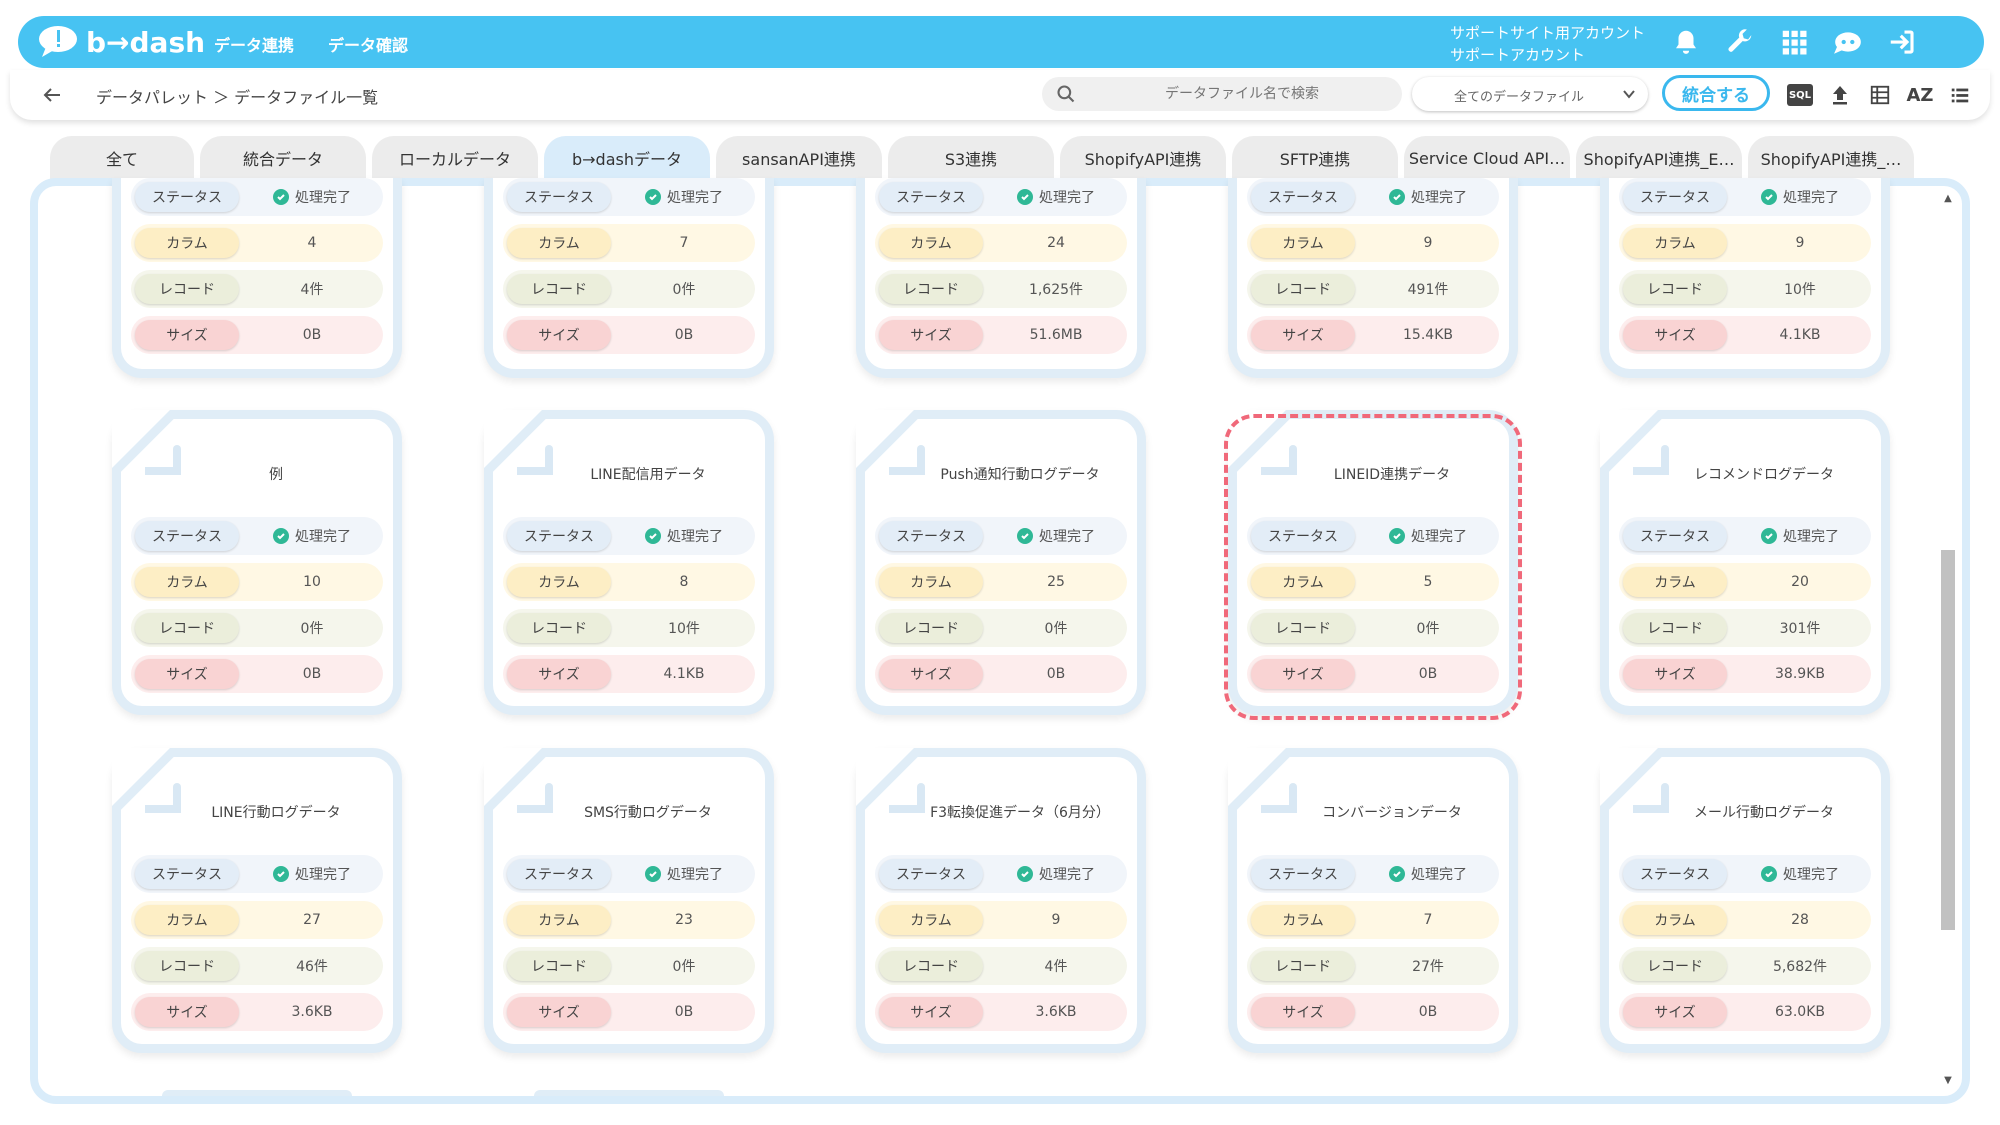  What do you see at coordinates (1547, 44) in the screenshot?
I see `account-info: サポートサイト用アカウント サポートアカウント` at bounding box center [1547, 44].